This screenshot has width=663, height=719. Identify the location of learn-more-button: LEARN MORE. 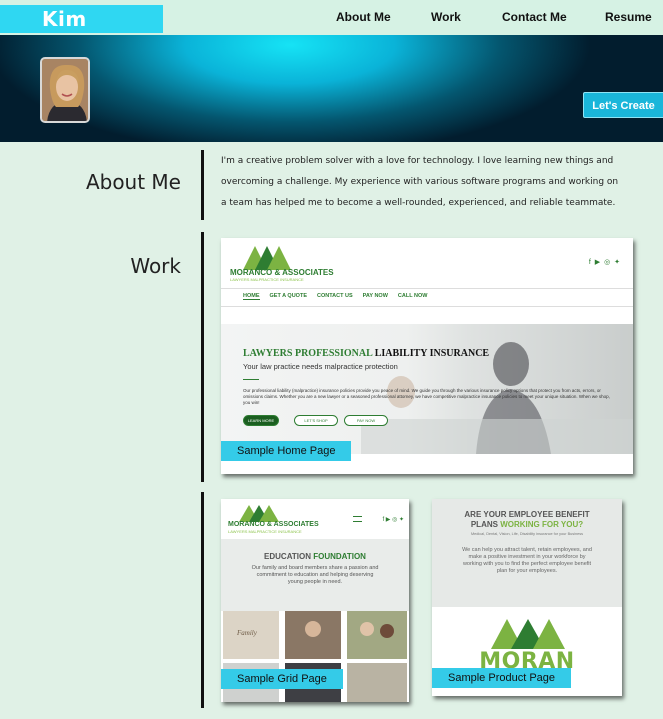
(261, 420).